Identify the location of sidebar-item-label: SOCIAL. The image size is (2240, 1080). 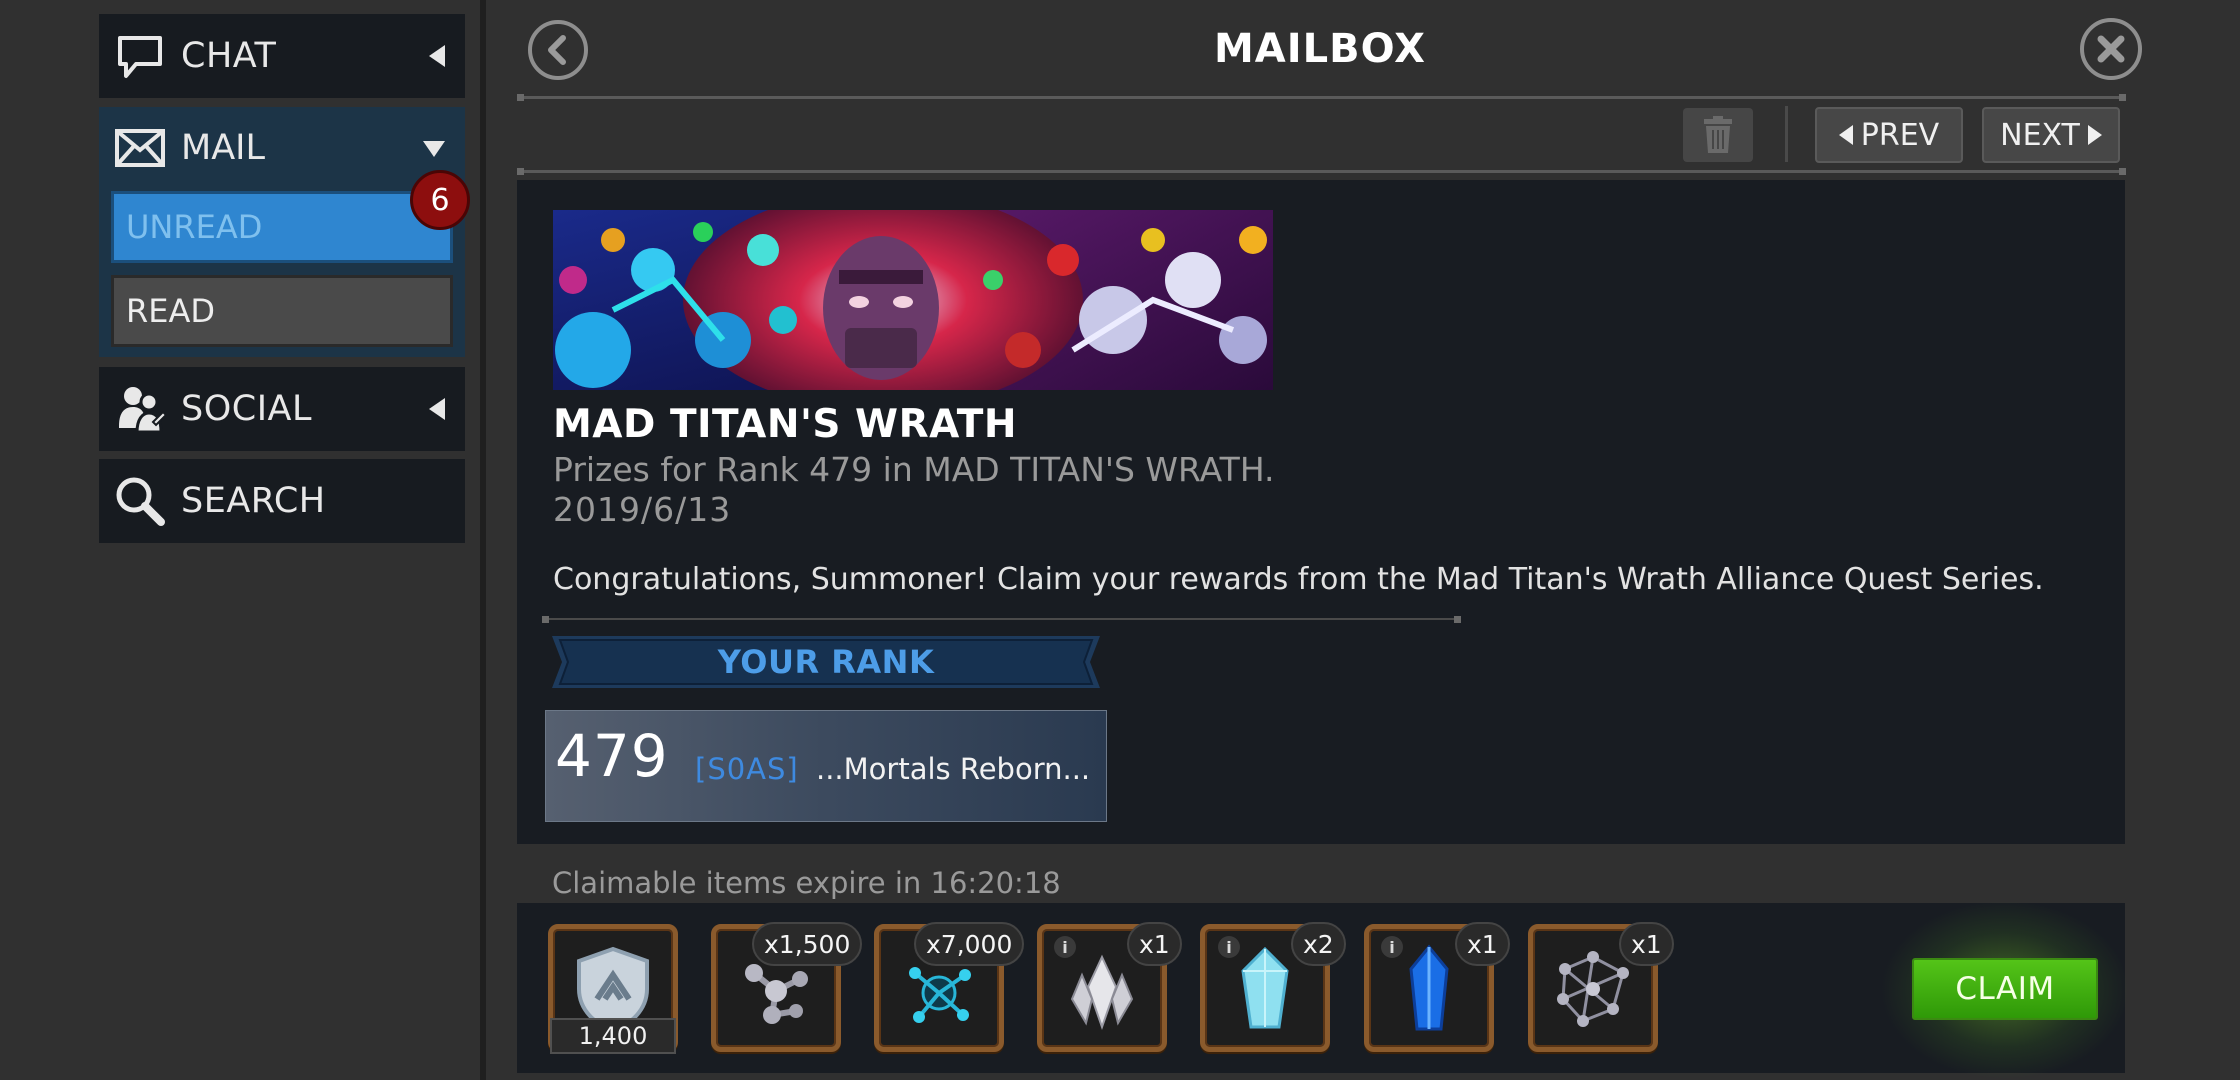
(246, 409).